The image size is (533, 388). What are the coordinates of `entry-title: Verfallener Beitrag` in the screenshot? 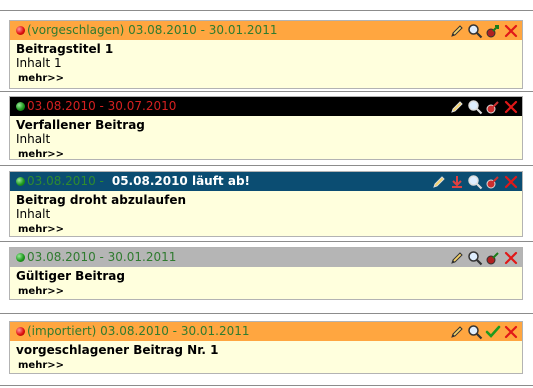 It's located at (80, 125).